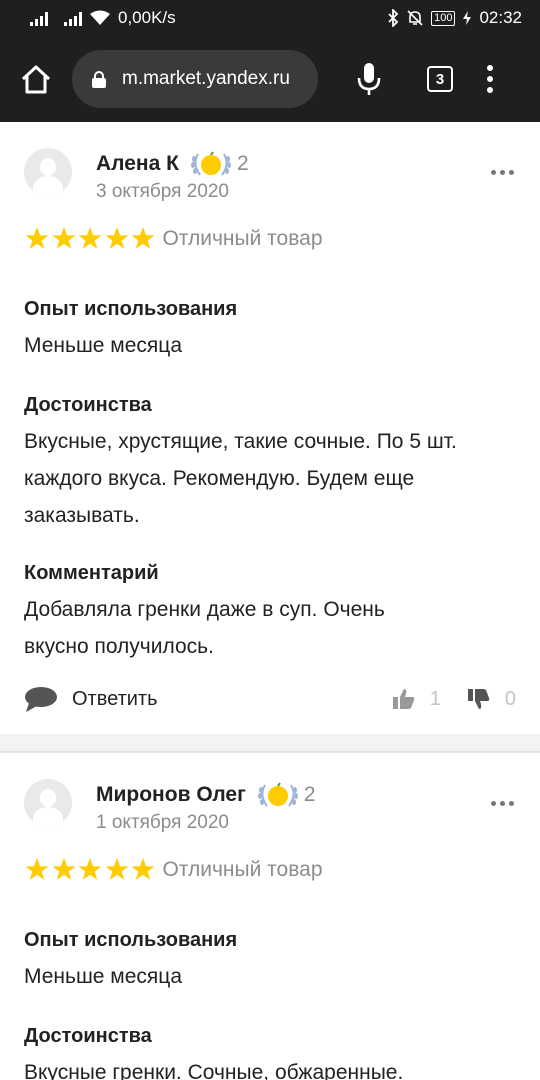 Image resolution: width=540 pixels, height=1080 pixels. I want to click on pros-text: Вкусные гренки. Сочные, обжаренные., so click(214, 1070).